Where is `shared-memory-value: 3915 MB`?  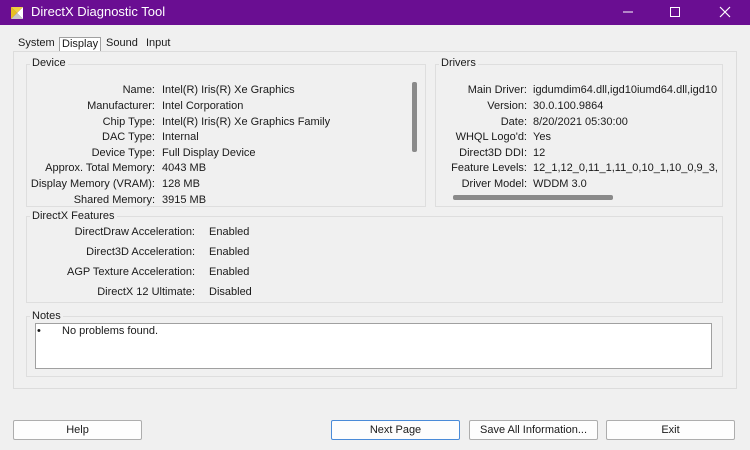 shared-memory-value: 3915 MB is located at coordinates (184, 200).